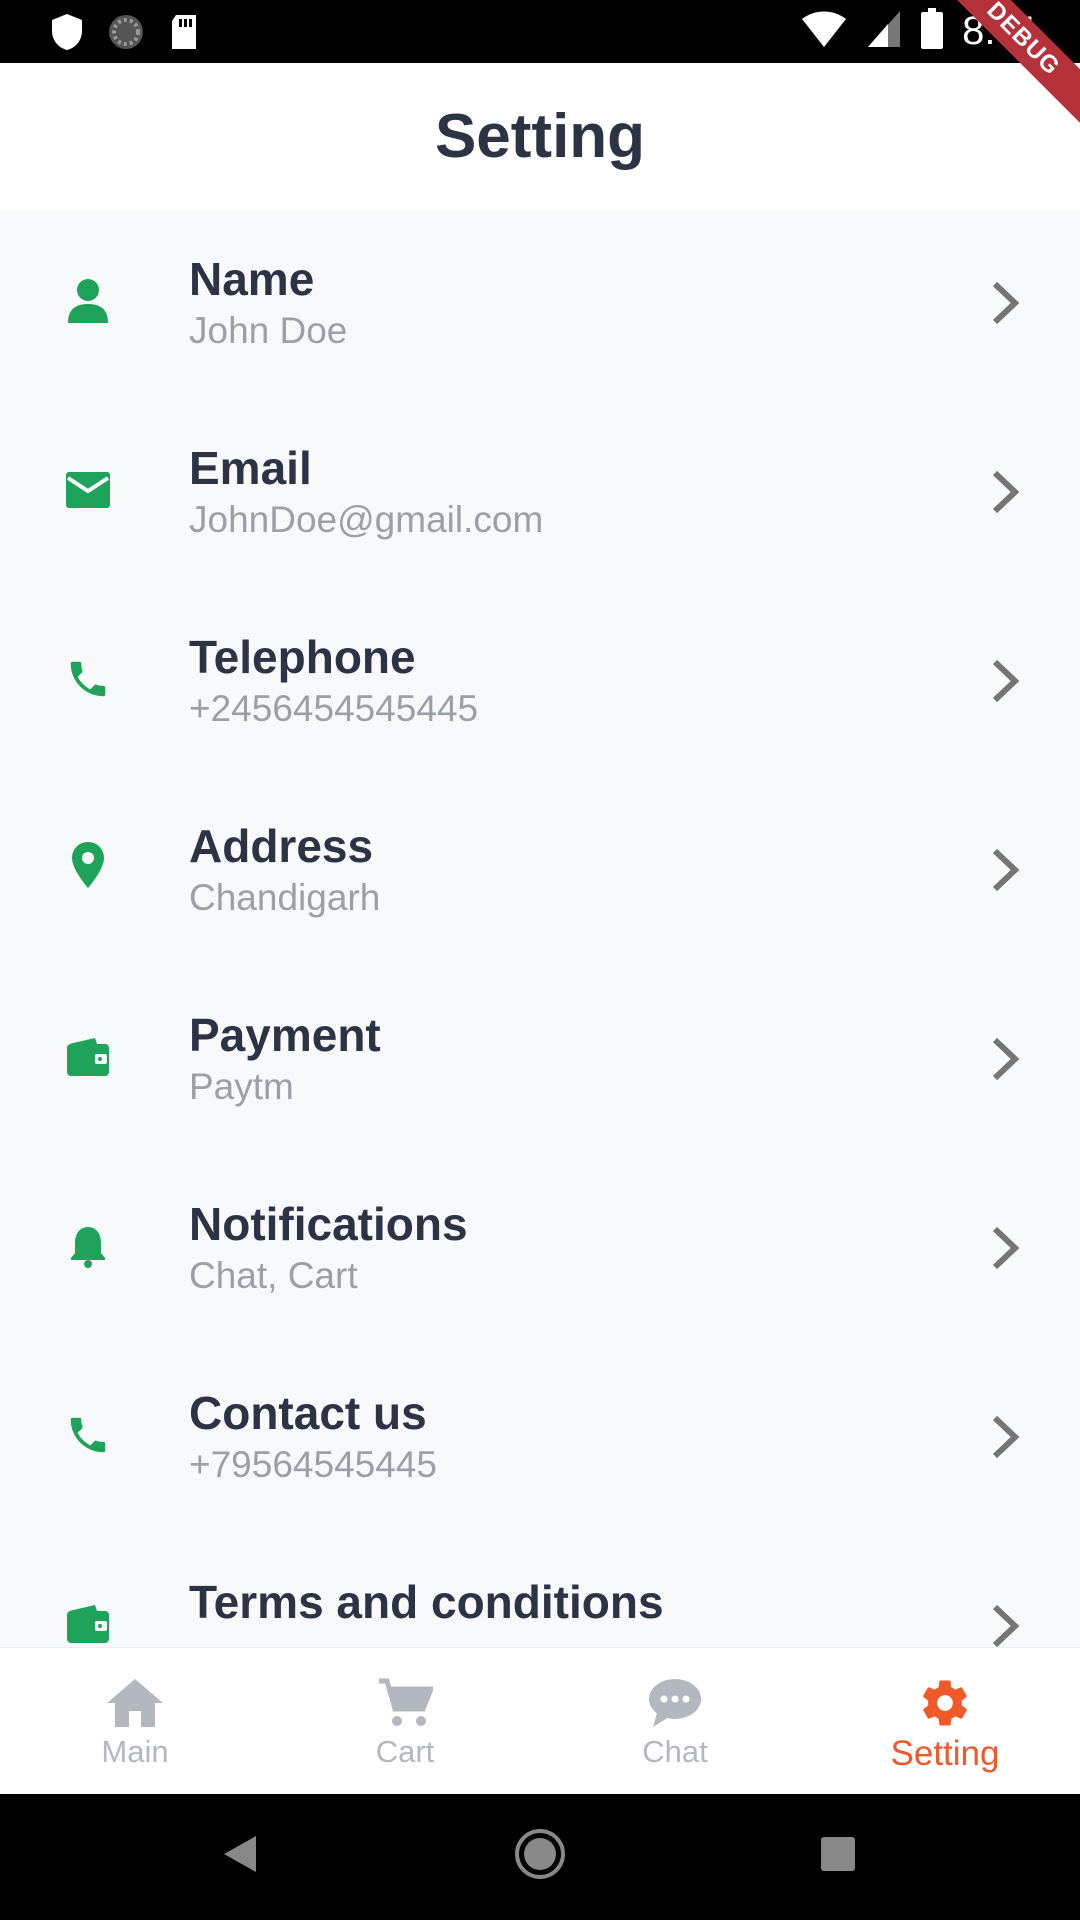 This screenshot has height=1920, width=1080. I want to click on settings-item-label: Name, so click(252, 279).